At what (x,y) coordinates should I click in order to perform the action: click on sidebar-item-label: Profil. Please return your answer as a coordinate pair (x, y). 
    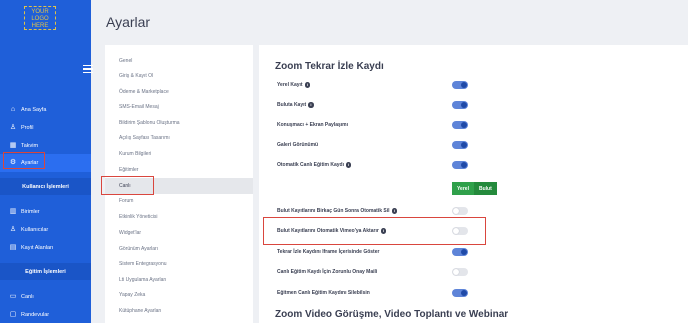
    Looking at the image, I should click on (27, 128).